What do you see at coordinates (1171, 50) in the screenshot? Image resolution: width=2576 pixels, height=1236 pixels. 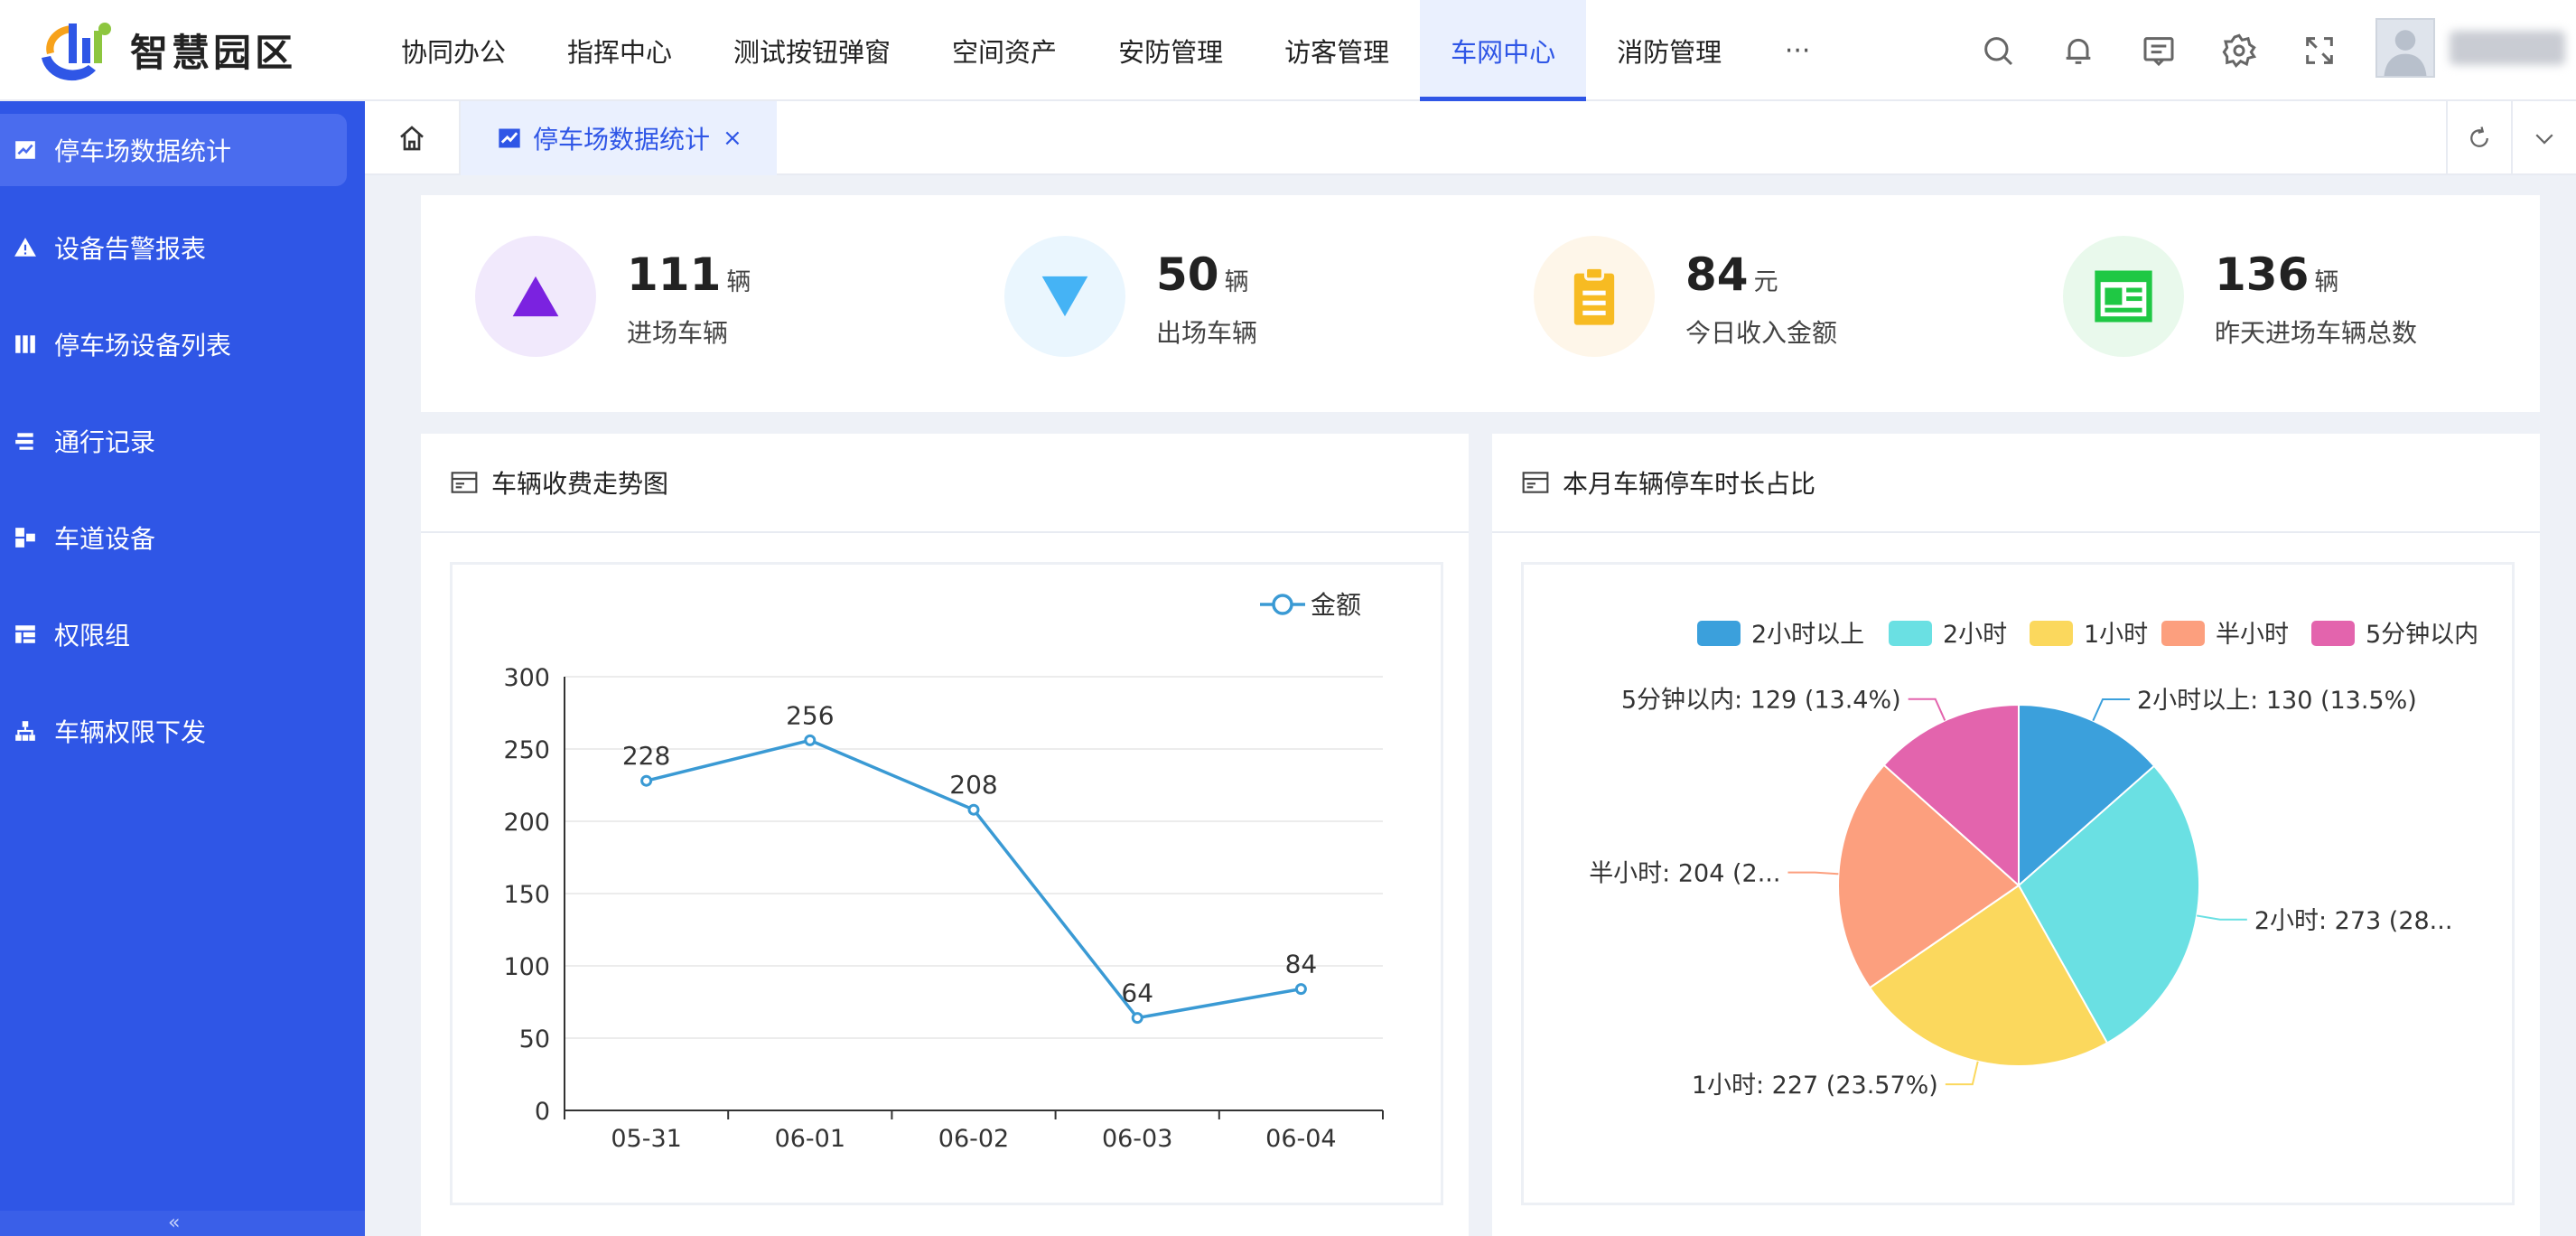 I see `nav-item-security: 安防管理` at bounding box center [1171, 50].